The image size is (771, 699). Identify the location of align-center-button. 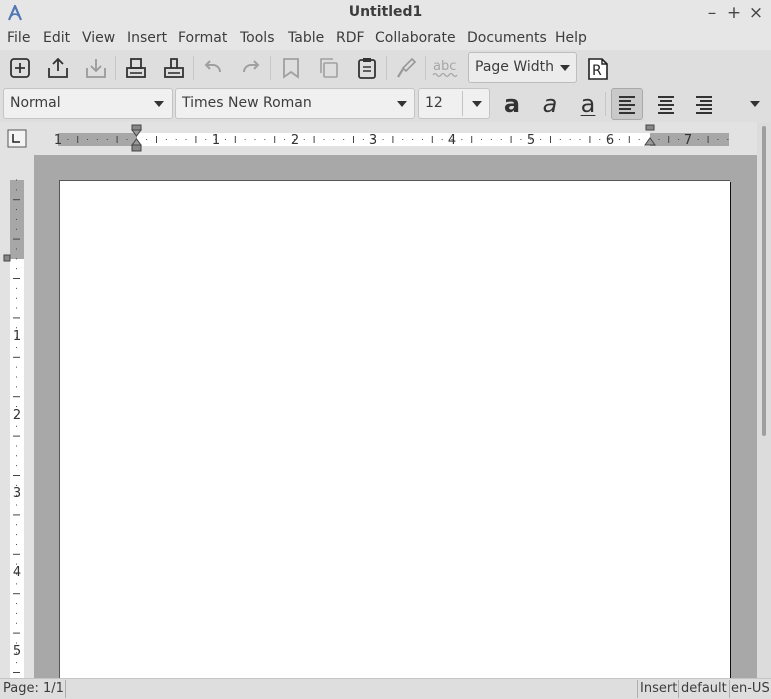
(666, 104).